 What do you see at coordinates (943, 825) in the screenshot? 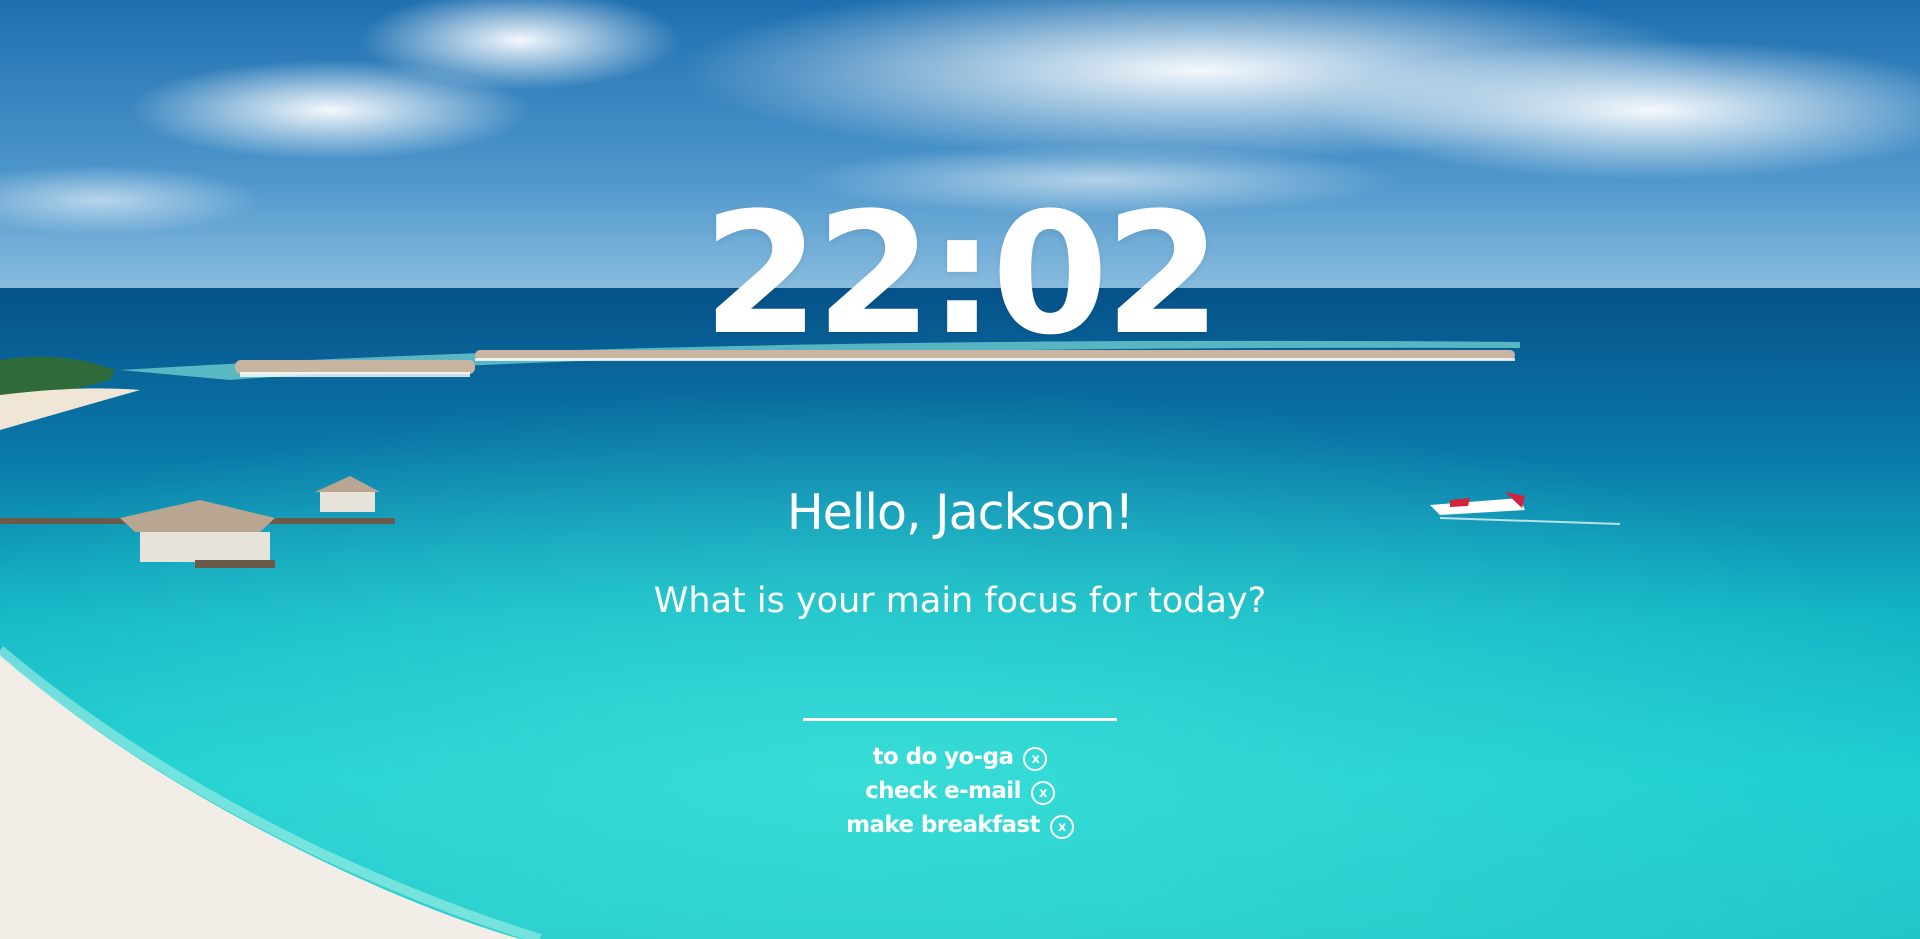
I see `todo-item-text: make breakfast` at bounding box center [943, 825].